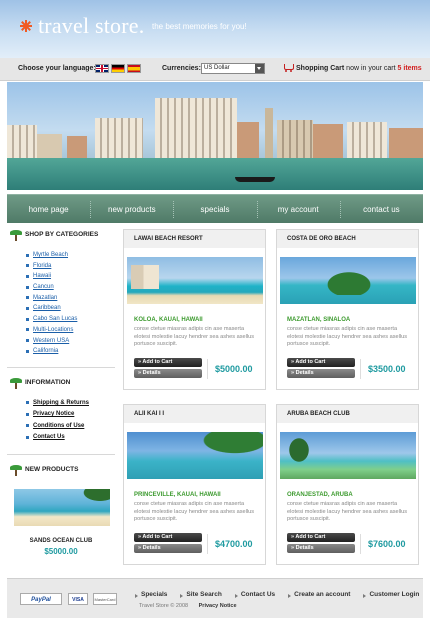  Describe the element at coordinates (70, 427) in the screenshot. I see `info-link: Conditions of Use` at that location.